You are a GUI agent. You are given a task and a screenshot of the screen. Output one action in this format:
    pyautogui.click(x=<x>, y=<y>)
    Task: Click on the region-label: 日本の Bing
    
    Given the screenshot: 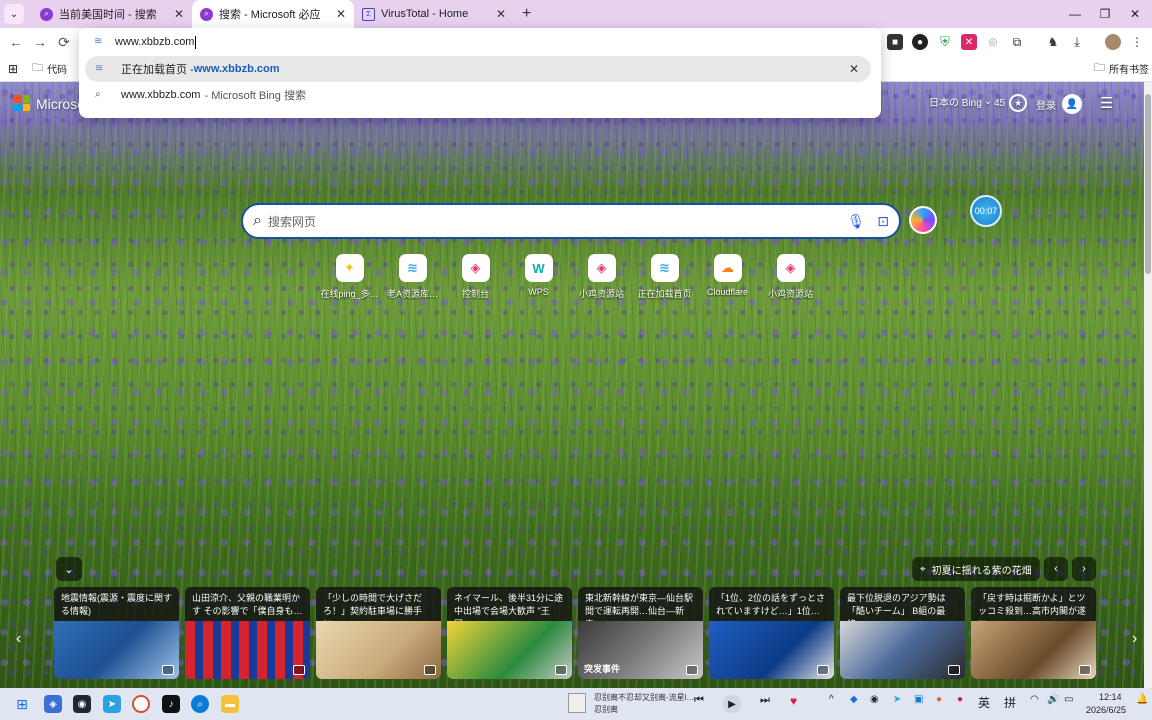 What is the action you would take?
    pyautogui.click(x=955, y=103)
    